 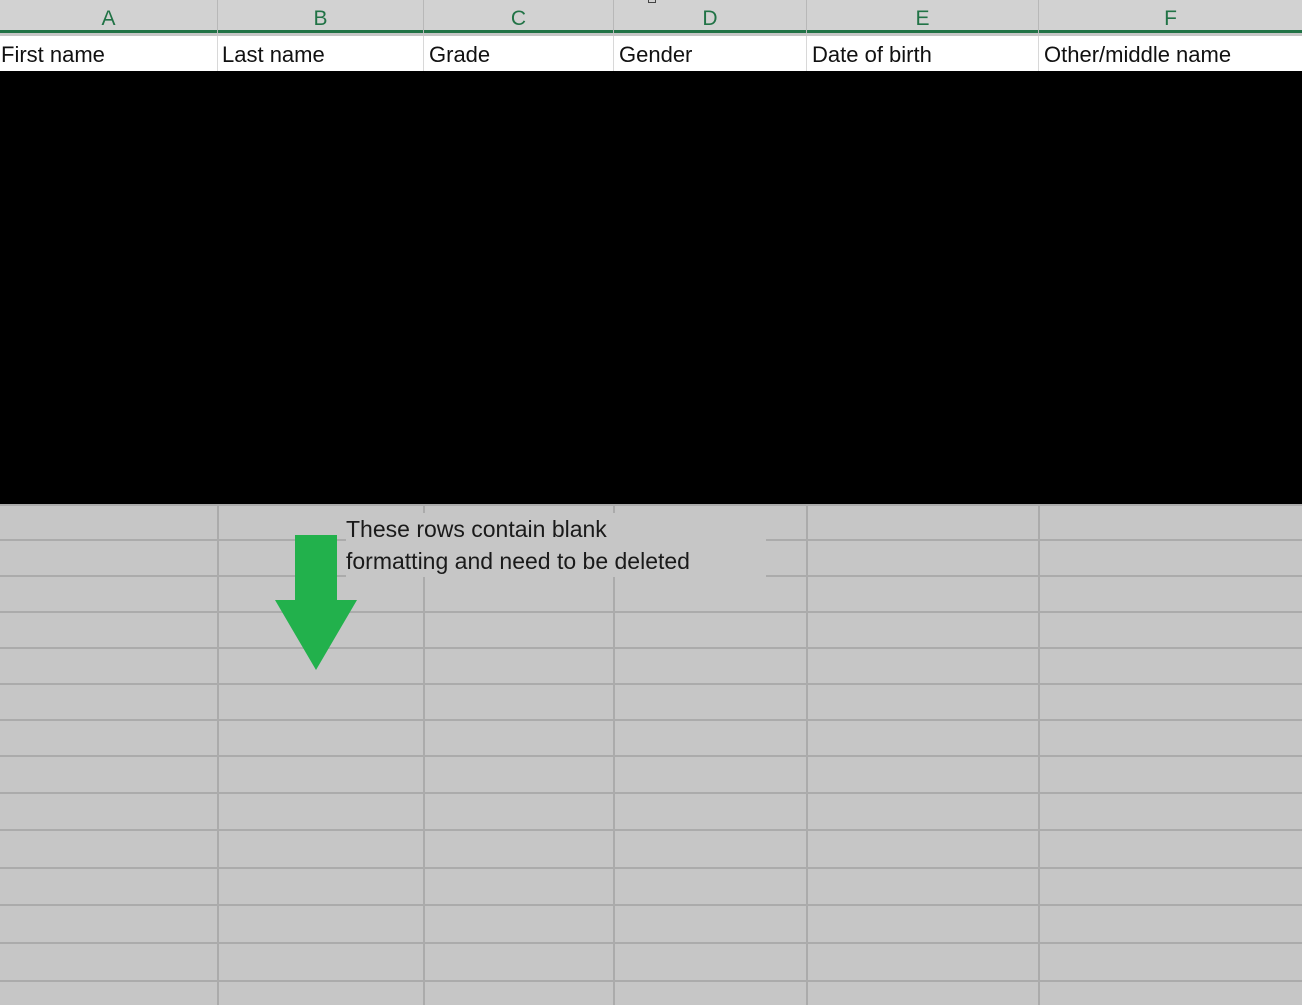 What do you see at coordinates (923, 53) in the screenshot?
I see `cell-date-of-birth: Date of birth` at bounding box center [923, 53].